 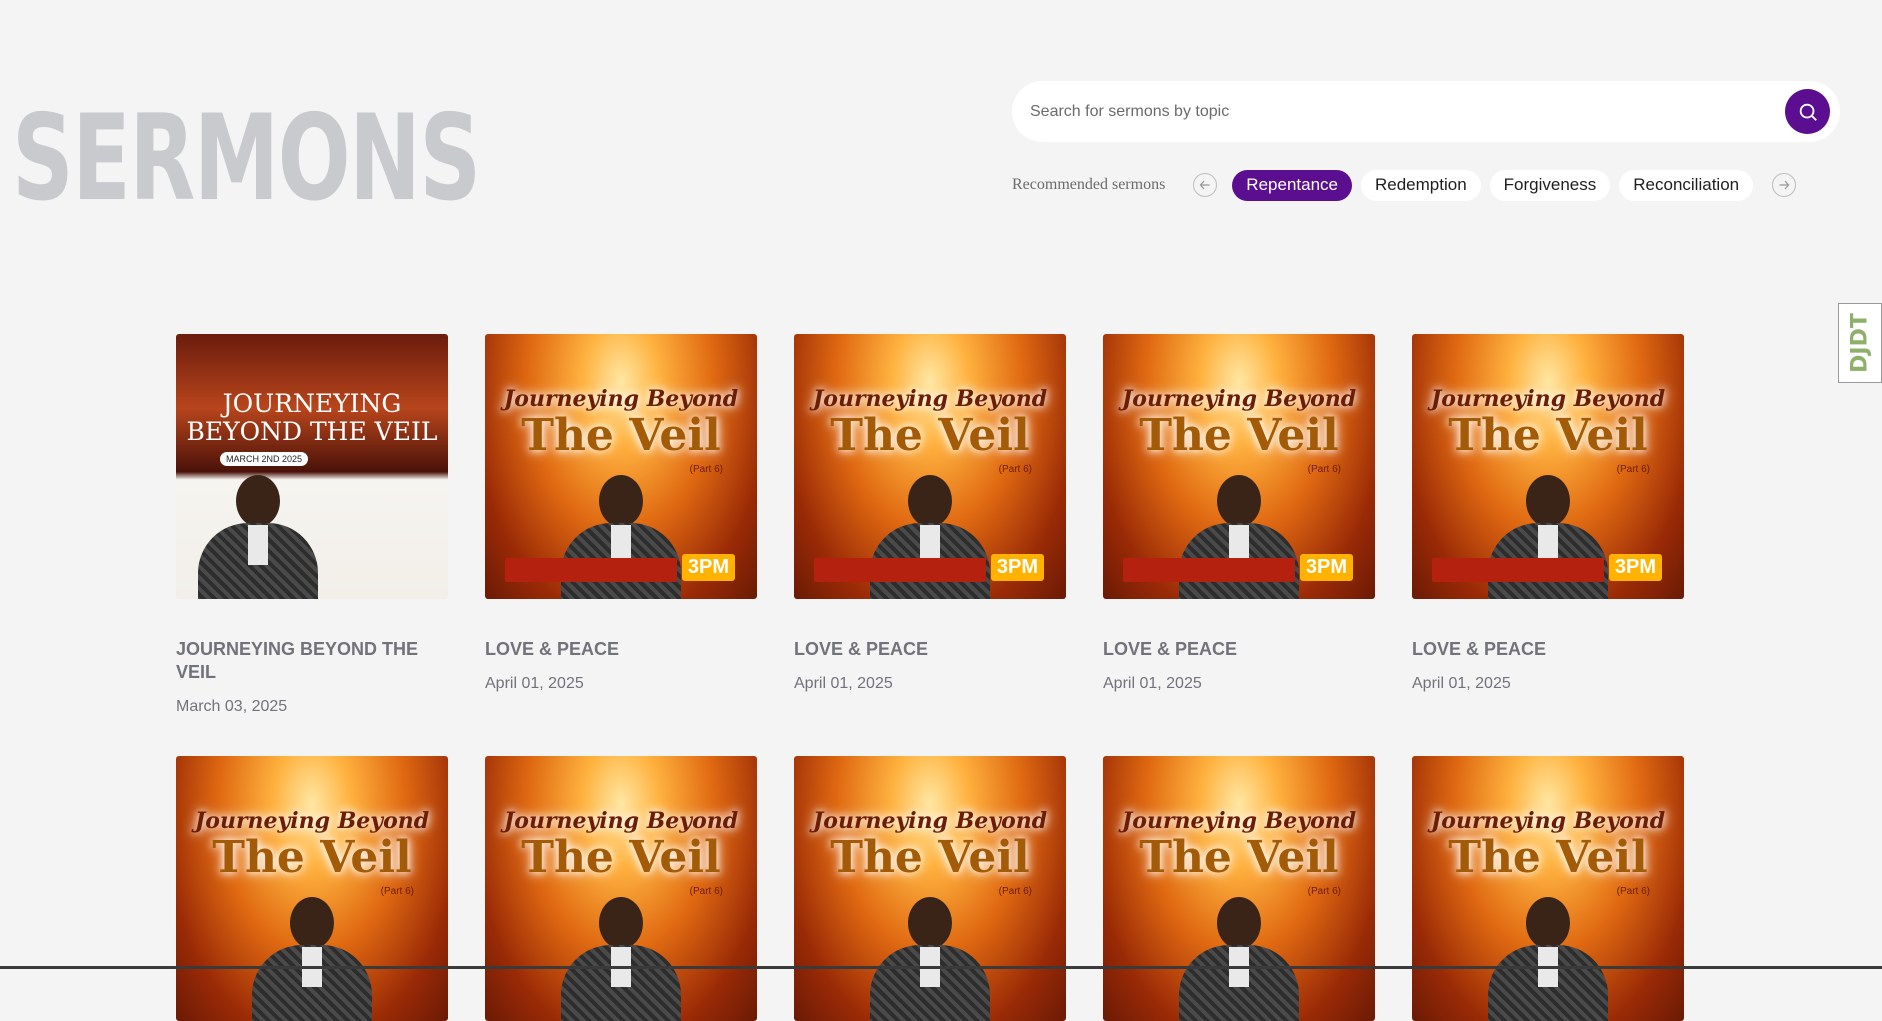 I want to click on side-badge: DJDT, so click(x=1860, y=343).